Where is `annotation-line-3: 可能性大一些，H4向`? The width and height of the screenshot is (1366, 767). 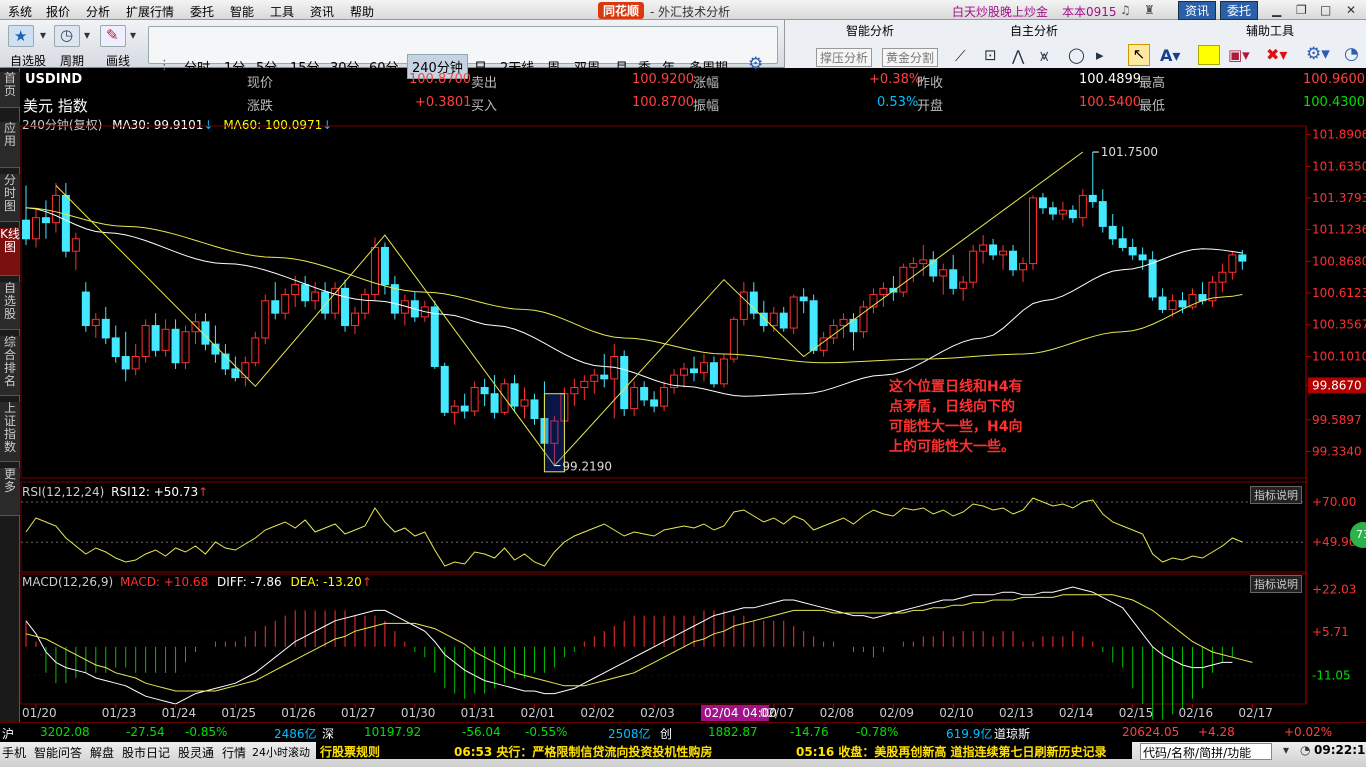
annotation-line-3: 可能性大一些，H4向 is located at coordinates (956, 427).